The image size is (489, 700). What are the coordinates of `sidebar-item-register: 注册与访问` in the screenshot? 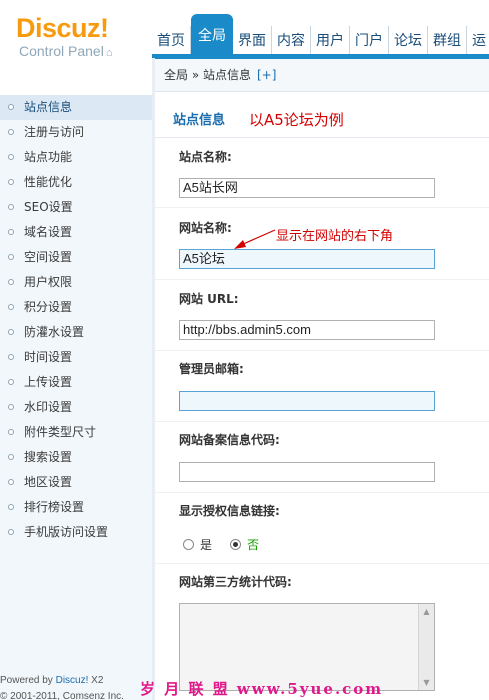 It's located at (76, 132).